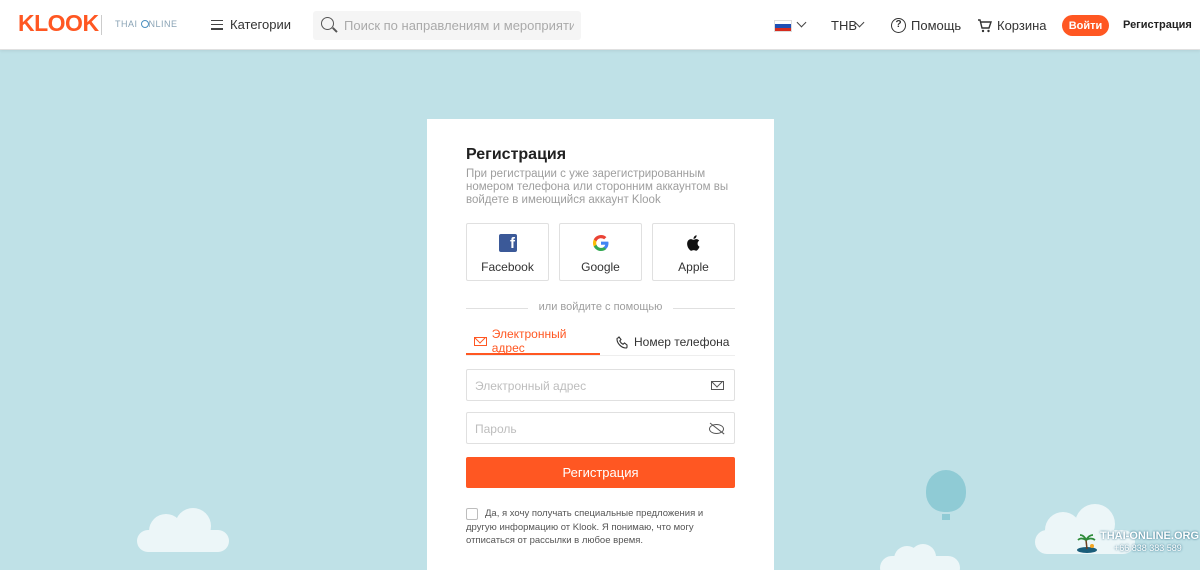  What do you see at coordinates (783, 26) in the screenshot?
I see `russia-flag-icon` at bounding box center [783, 26].